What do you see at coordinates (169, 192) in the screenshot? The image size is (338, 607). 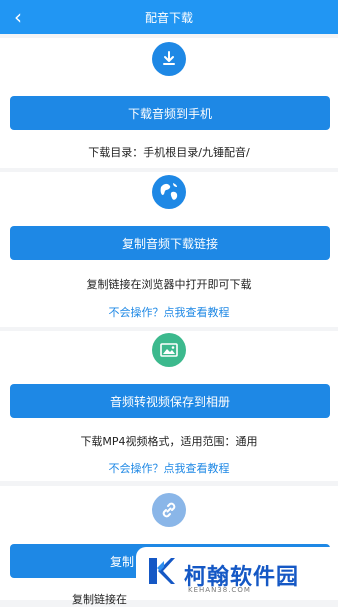 I see `globe-icon` at bounding box center [169, 192].